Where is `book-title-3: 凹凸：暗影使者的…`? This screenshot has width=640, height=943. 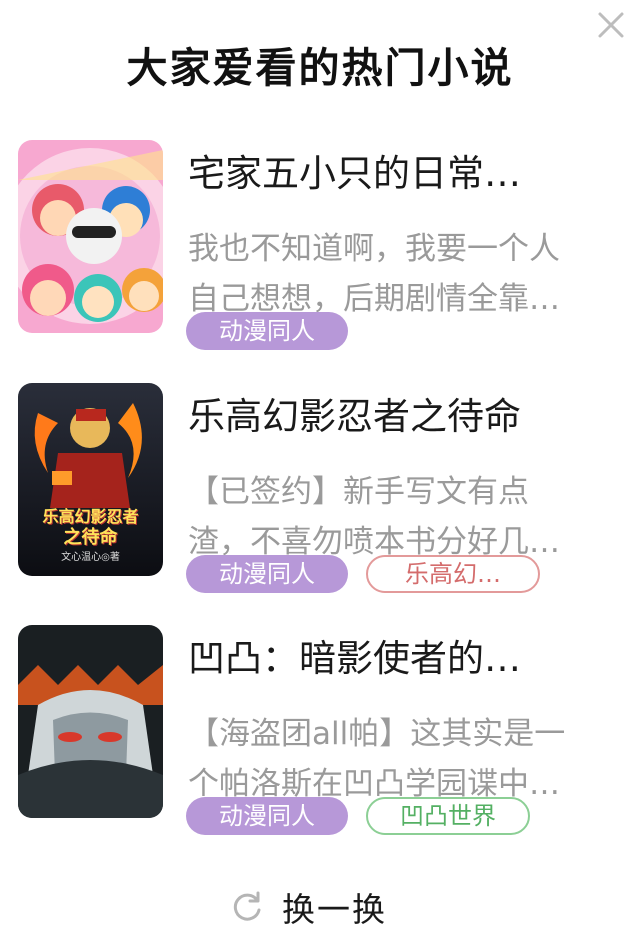 book-title-3: 凹凸：暗影使者的… is located at coordinates (354, 658).